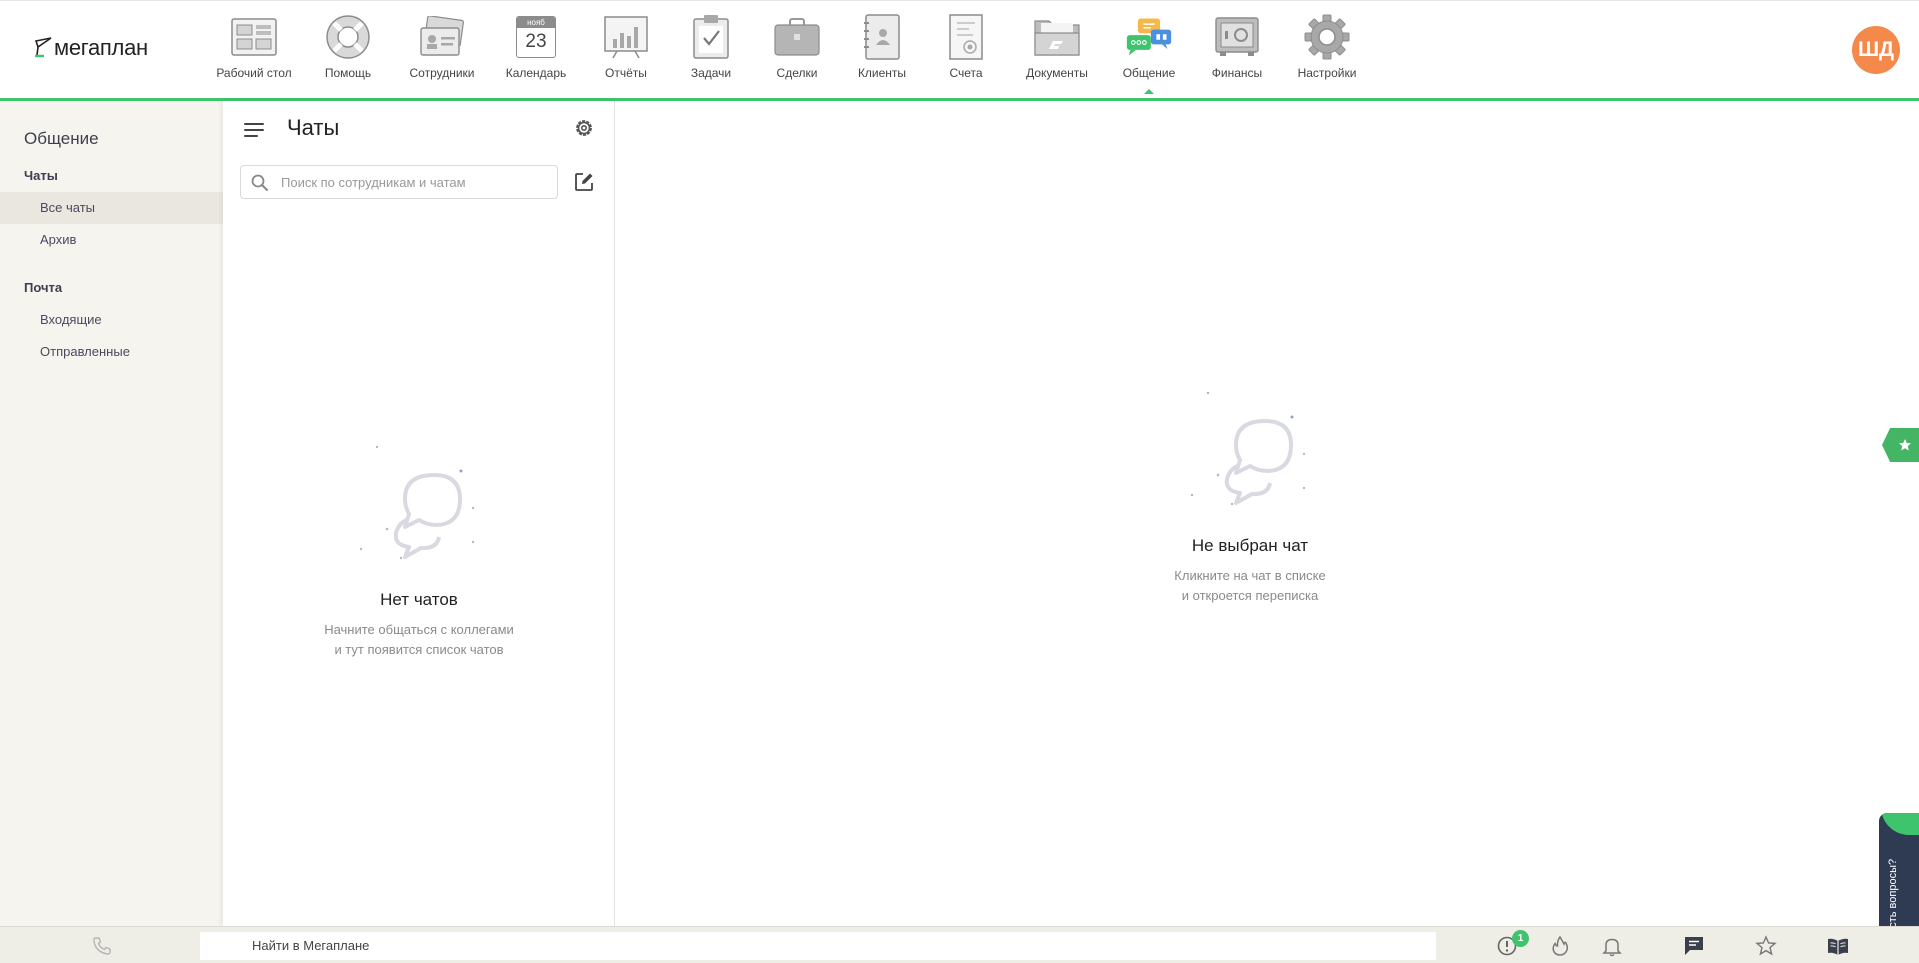 The width and height of the screenshot is (1919, 963). What do you see at coordinates (1900, 824) in the screenshot?
I see `help-leaf-decoration` at bounding box center [1900, 824].